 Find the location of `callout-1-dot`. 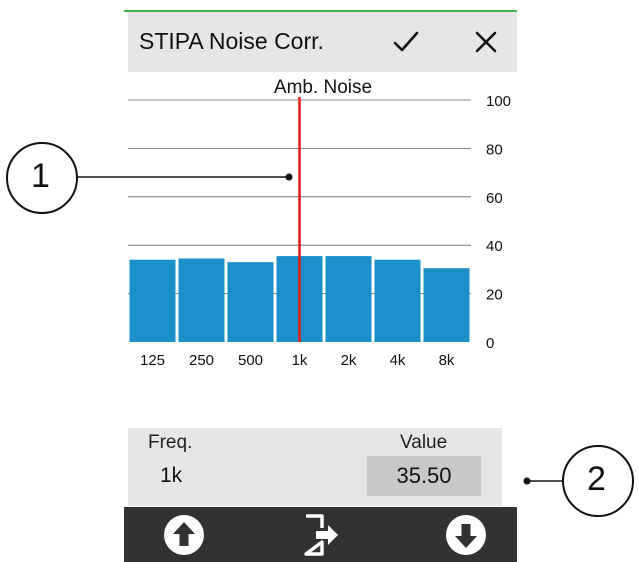

callout-1-dot is located at coordinates (289, 177).